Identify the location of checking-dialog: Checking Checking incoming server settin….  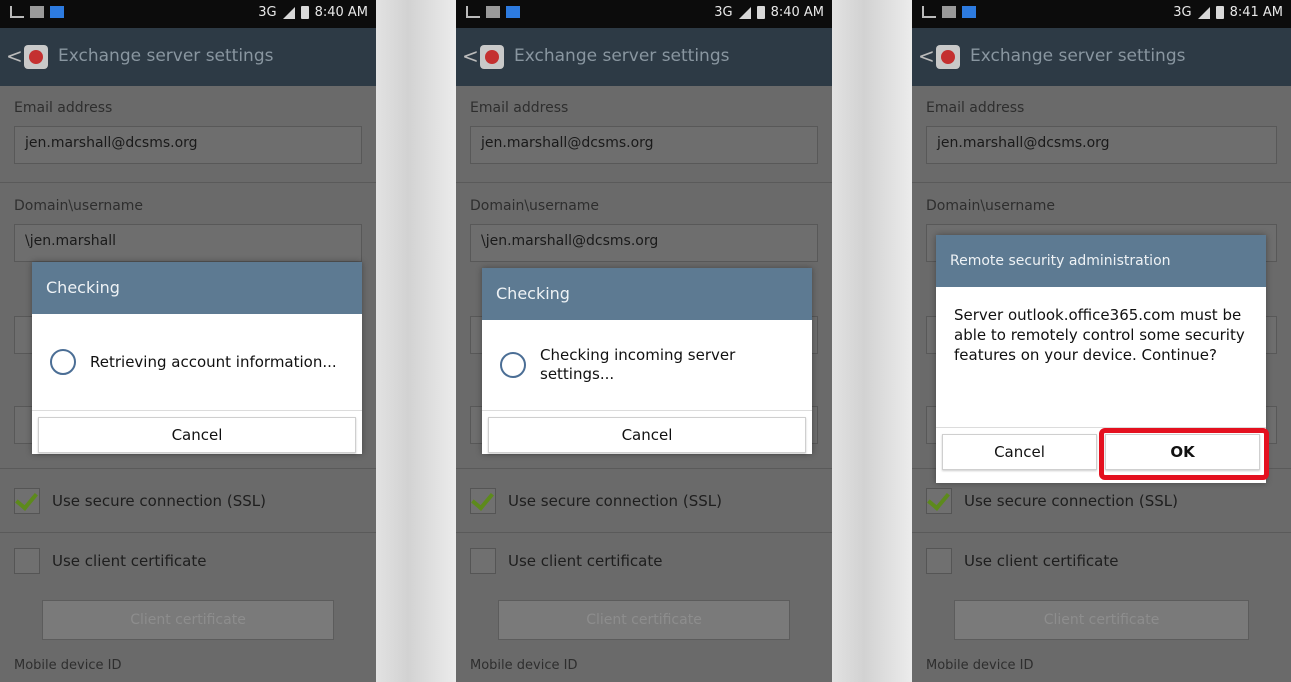
(647, 361).